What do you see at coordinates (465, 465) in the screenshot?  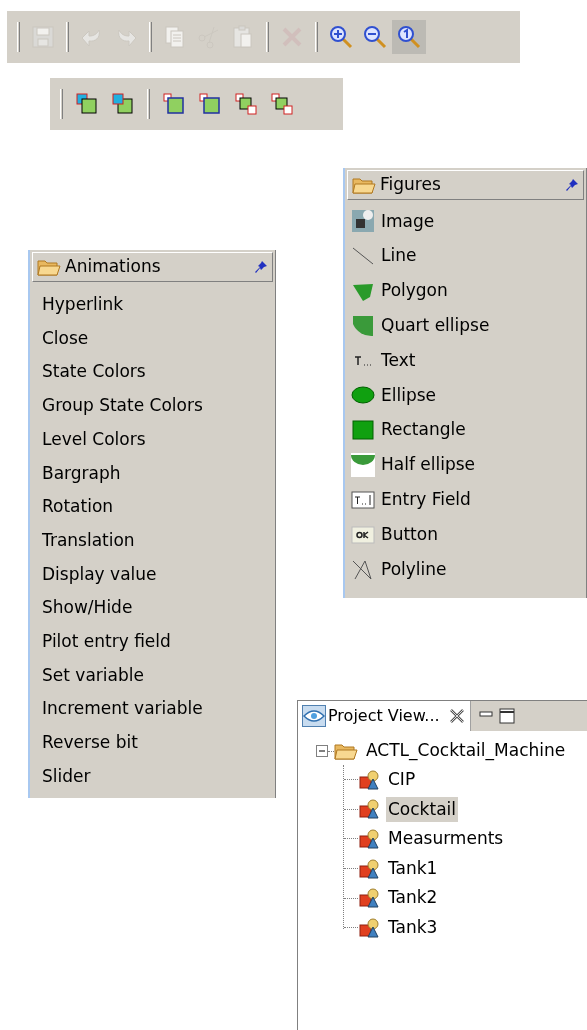 I see `palette-item: Half ellipse` at bounding box center [465, 465].